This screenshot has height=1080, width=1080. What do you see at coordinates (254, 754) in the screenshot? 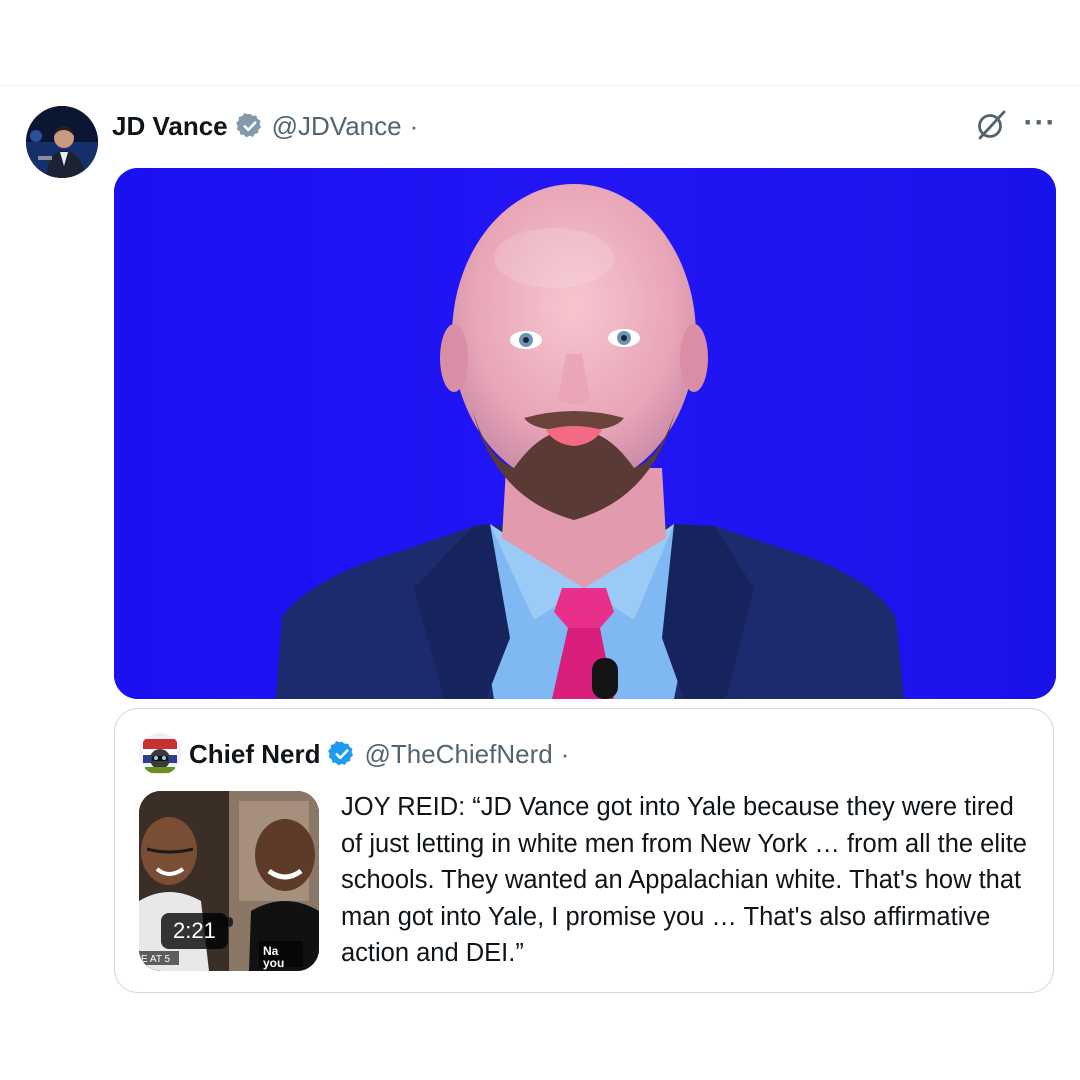
I see `quoted-author-name: Chief Nerd` at bounding box center [254, 754].